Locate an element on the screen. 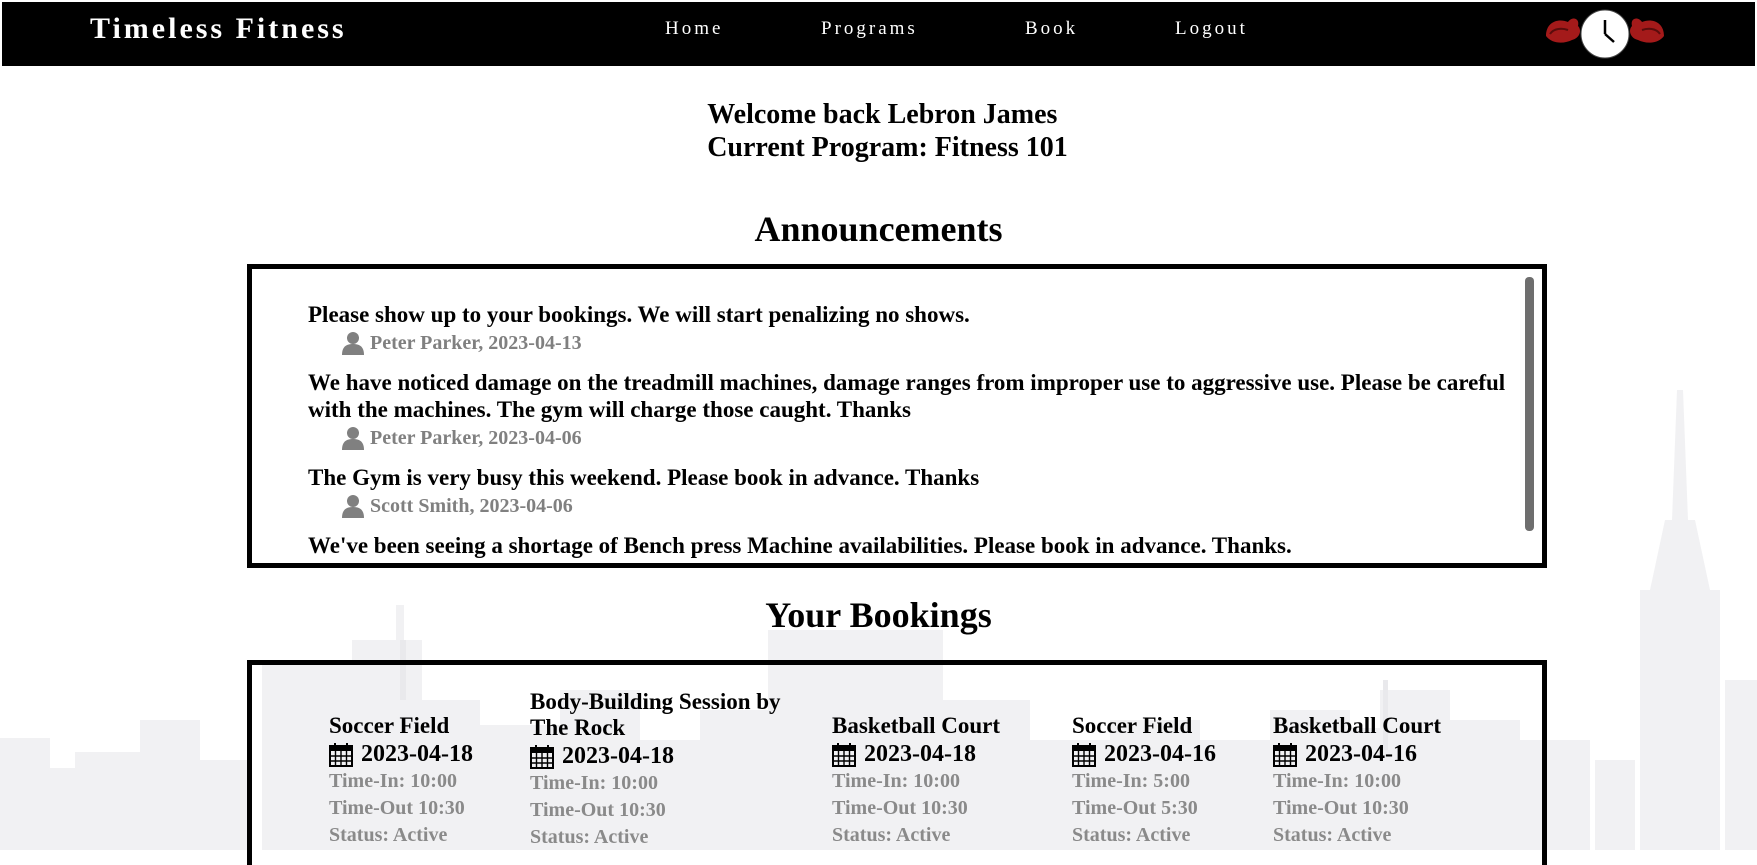 The image size is (1757, 865). clock-logo-icon is located at coordinates (1605, 34).